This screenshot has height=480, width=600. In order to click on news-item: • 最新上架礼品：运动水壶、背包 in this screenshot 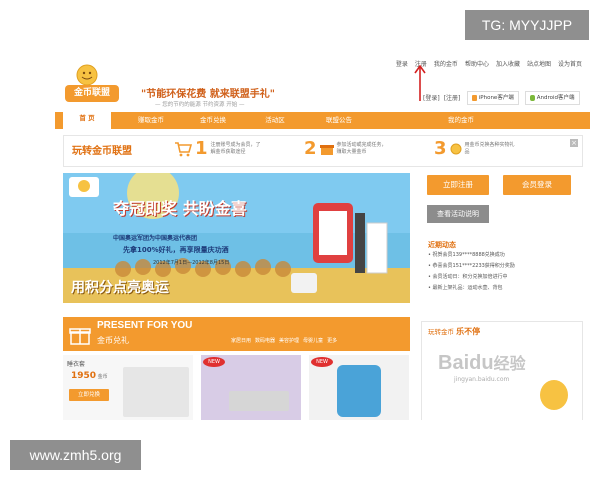, I will do `click(508, 287)`.